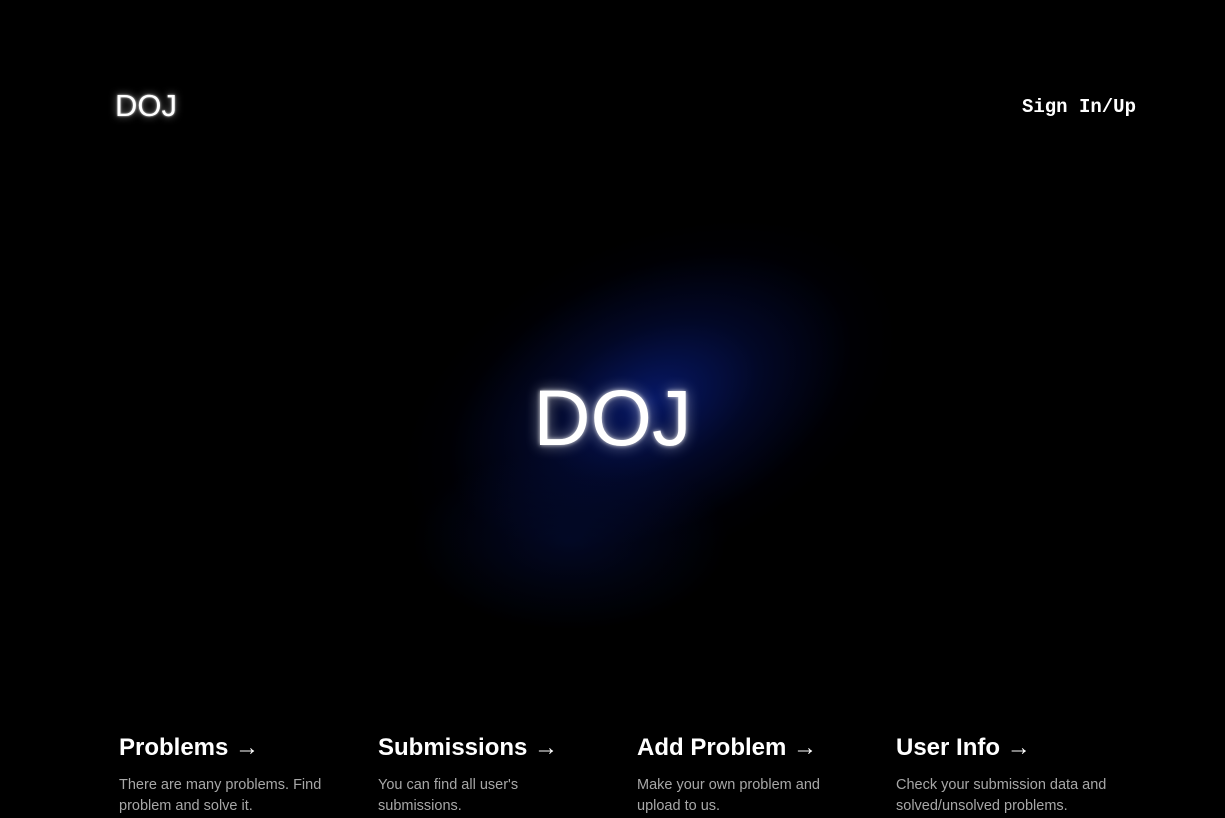 Image resolution: width=1225 pixels, height=818 pixels. Describe the element at coordinates (1079, 107) in the screenshot. I see `sign-in-up-link: Sign In/Up` at that location.